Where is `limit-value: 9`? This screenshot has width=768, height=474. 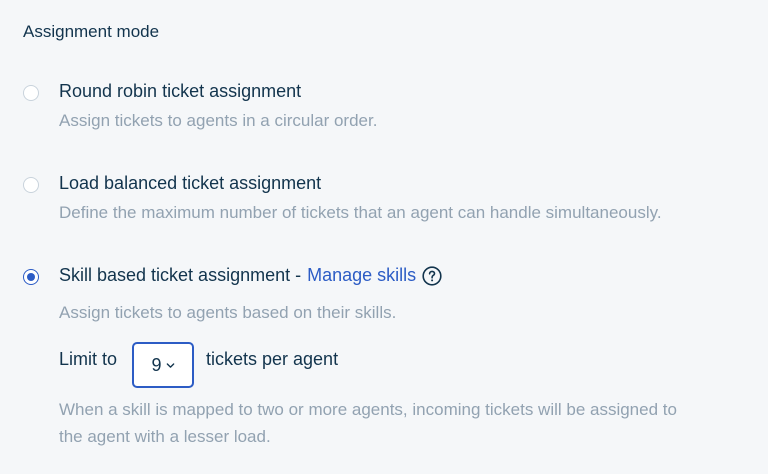
limit-value: 9 is located at coordinates (156, 364).